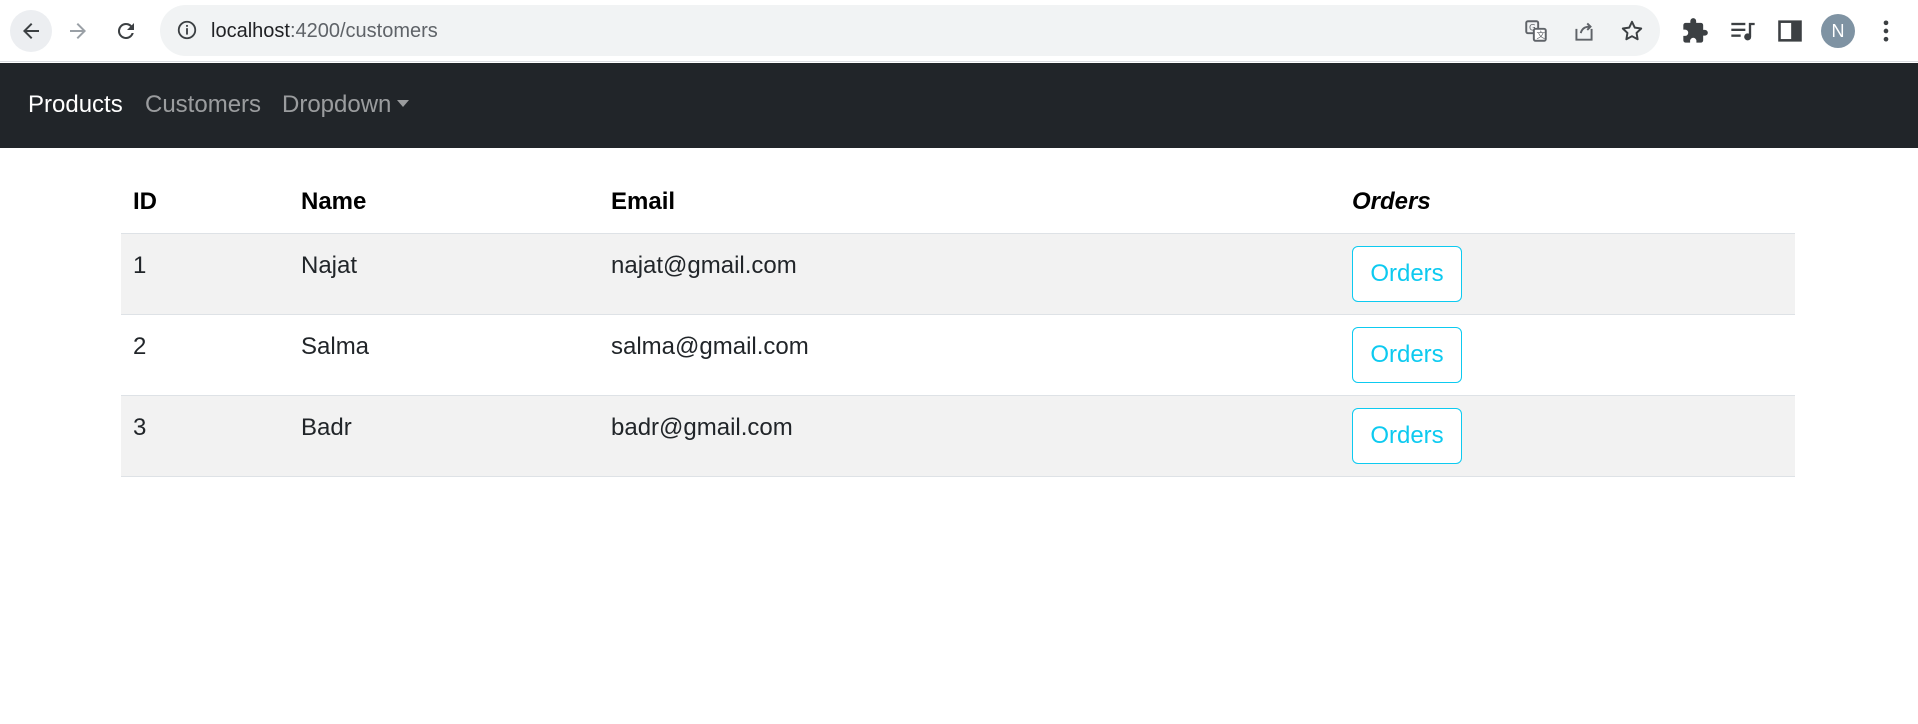 The image size is (1918, 724). What do you see at coordinates (969, 274) in the screenshot?
I see `cell-email: najat@gmail.com` at bounding box center [969, 274].